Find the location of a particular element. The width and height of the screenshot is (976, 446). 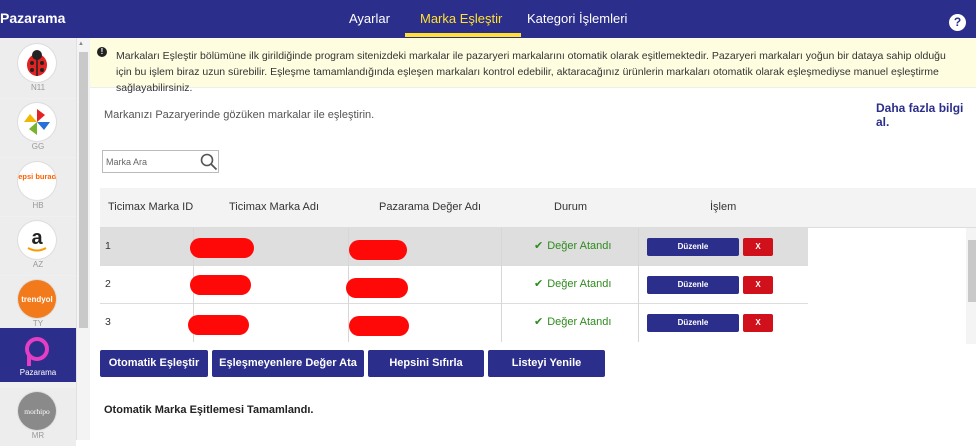

trendyol-logo: trendyol is located at coordinates (37, 299).